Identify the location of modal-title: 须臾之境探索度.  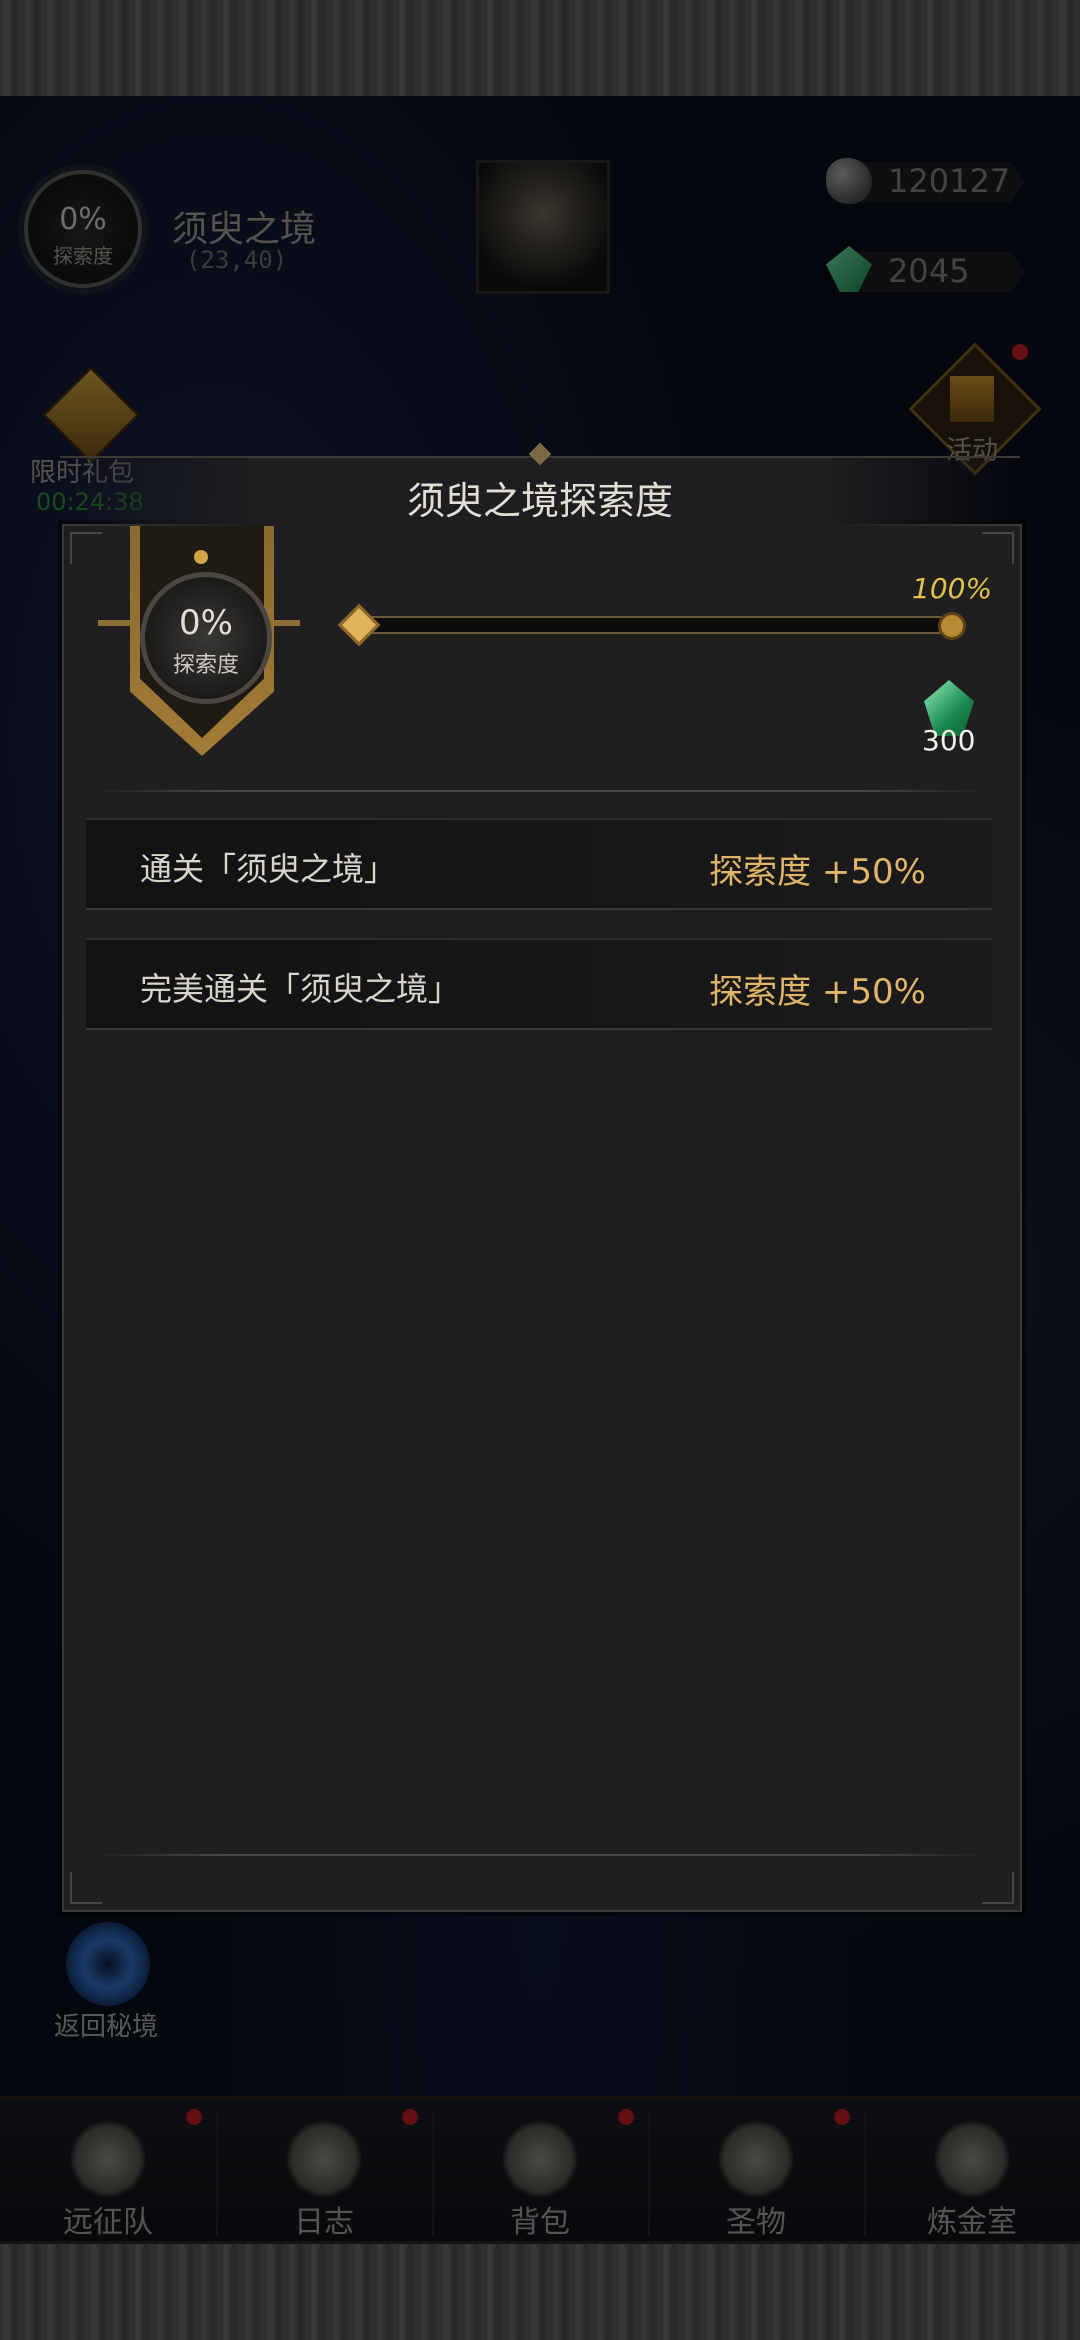
(539, 501).